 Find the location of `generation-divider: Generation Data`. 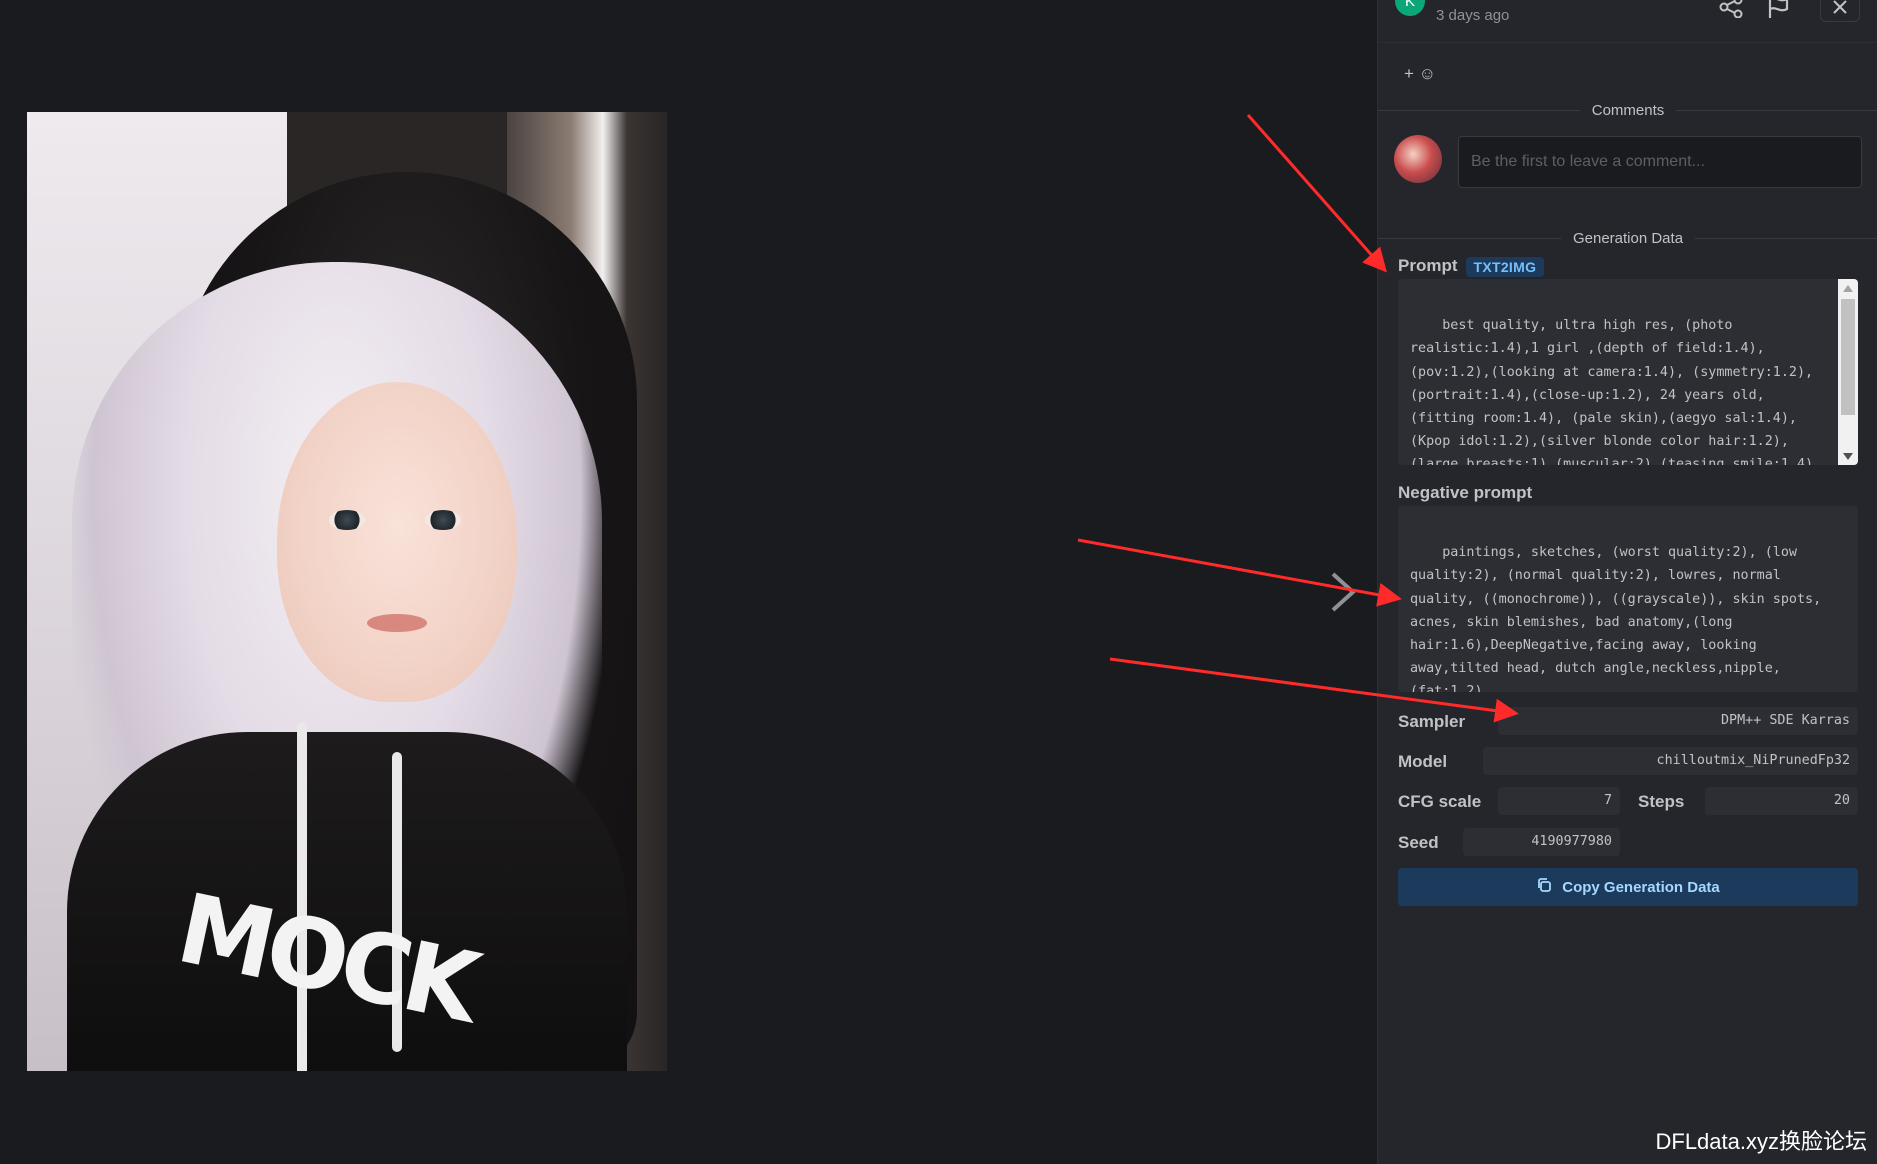

generation-divider: Generation Data is located at coordinates (1627, 238).